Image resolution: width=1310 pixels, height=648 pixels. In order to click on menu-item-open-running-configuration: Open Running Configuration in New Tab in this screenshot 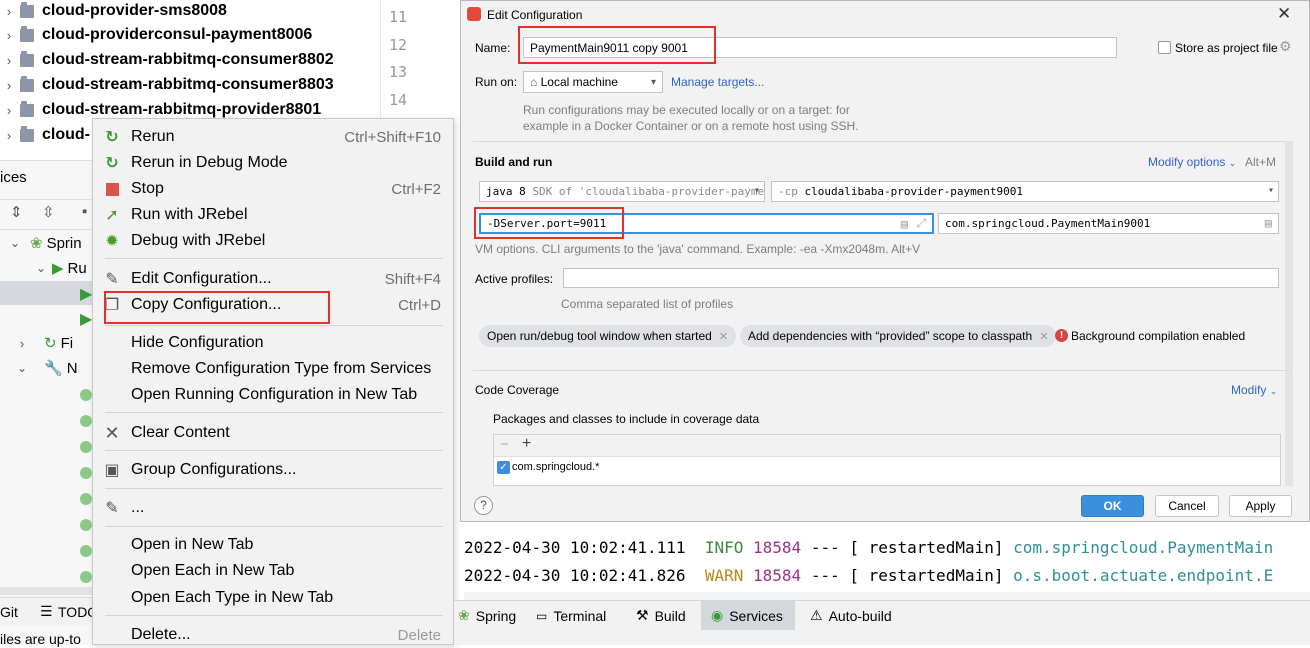, I will do `click(273, 395)`.